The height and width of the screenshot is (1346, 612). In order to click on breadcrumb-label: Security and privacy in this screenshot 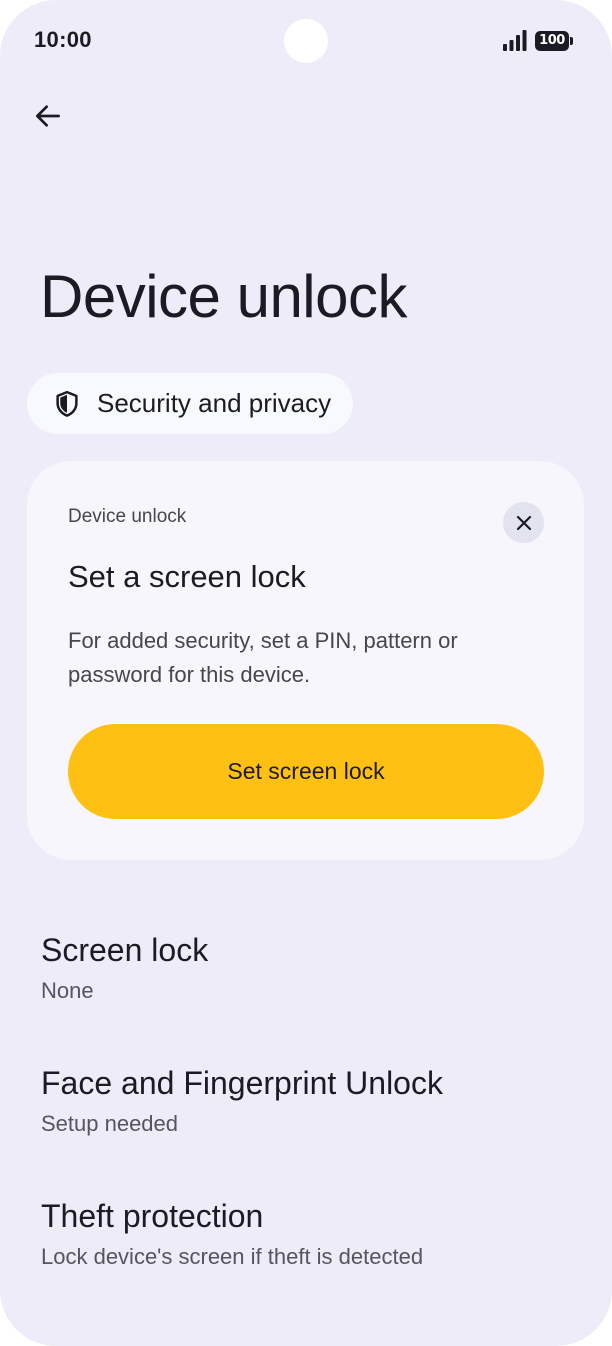, I will do `click(214, 403)`.